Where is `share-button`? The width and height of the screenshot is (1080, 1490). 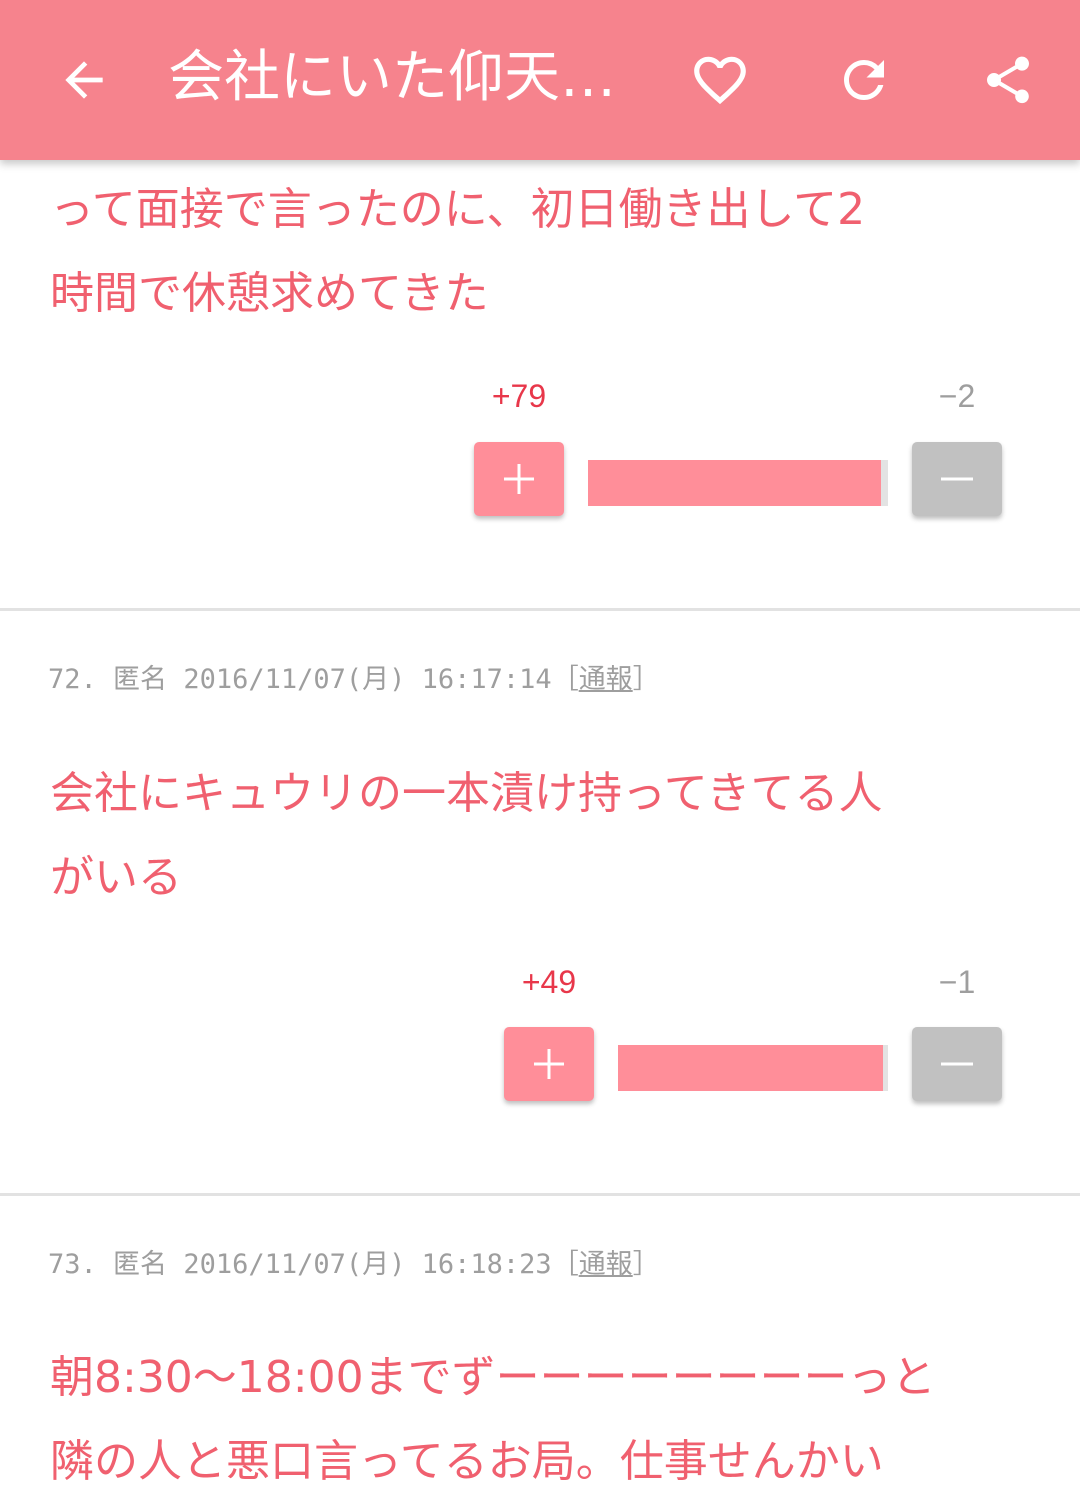 share-button is located at coordinates (1008, 80).